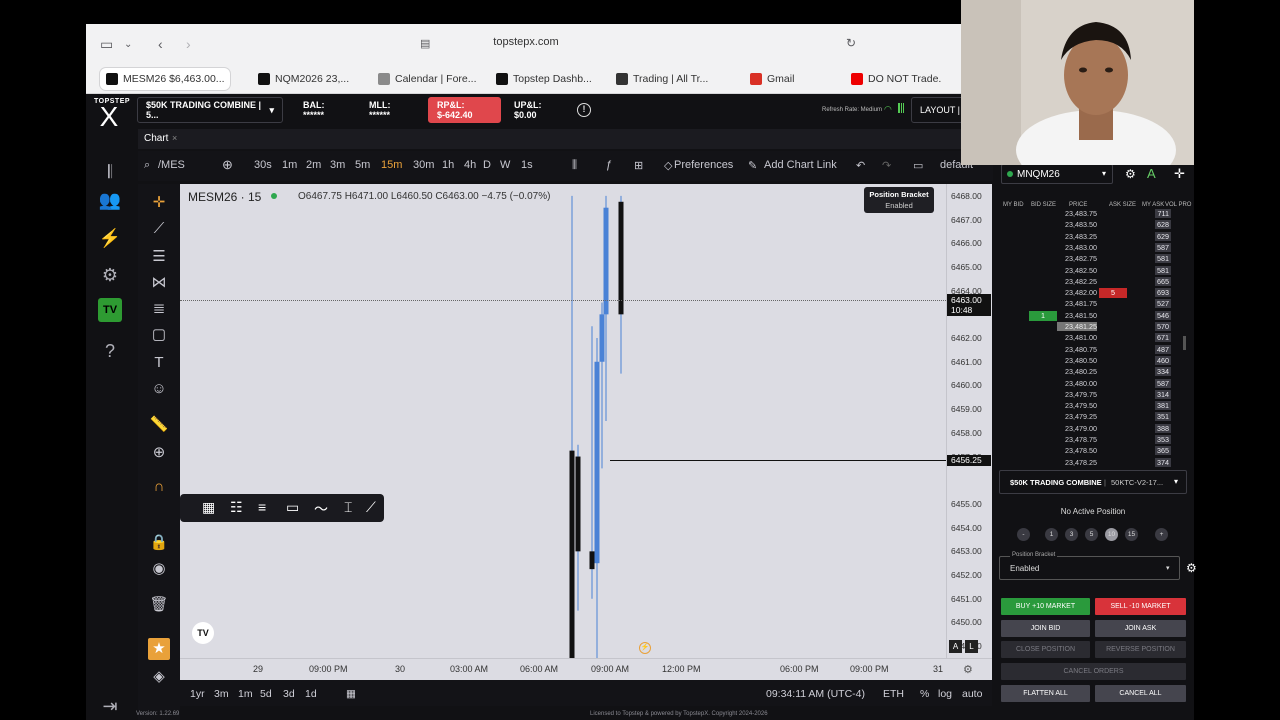  What do you see at coordinates (1140, 628) in the screenshot?
I see `join-ask-button: JOIN ASK` at bounding box center [1140, 628].